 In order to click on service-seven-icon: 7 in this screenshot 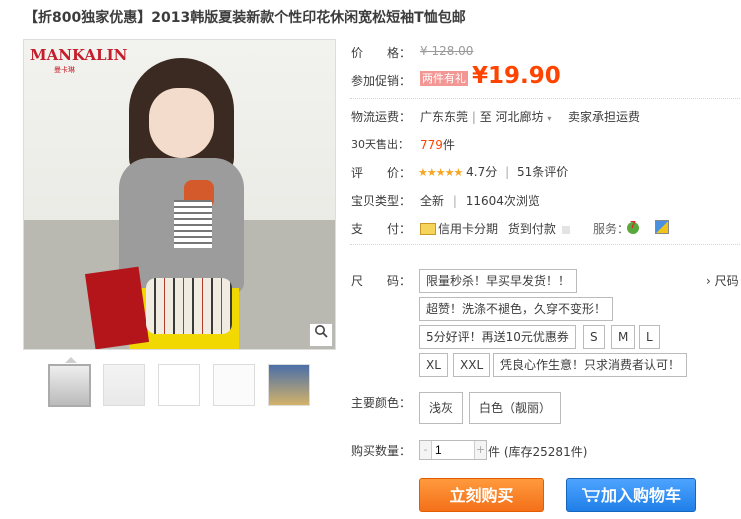, I will do `click(633, 226)`.